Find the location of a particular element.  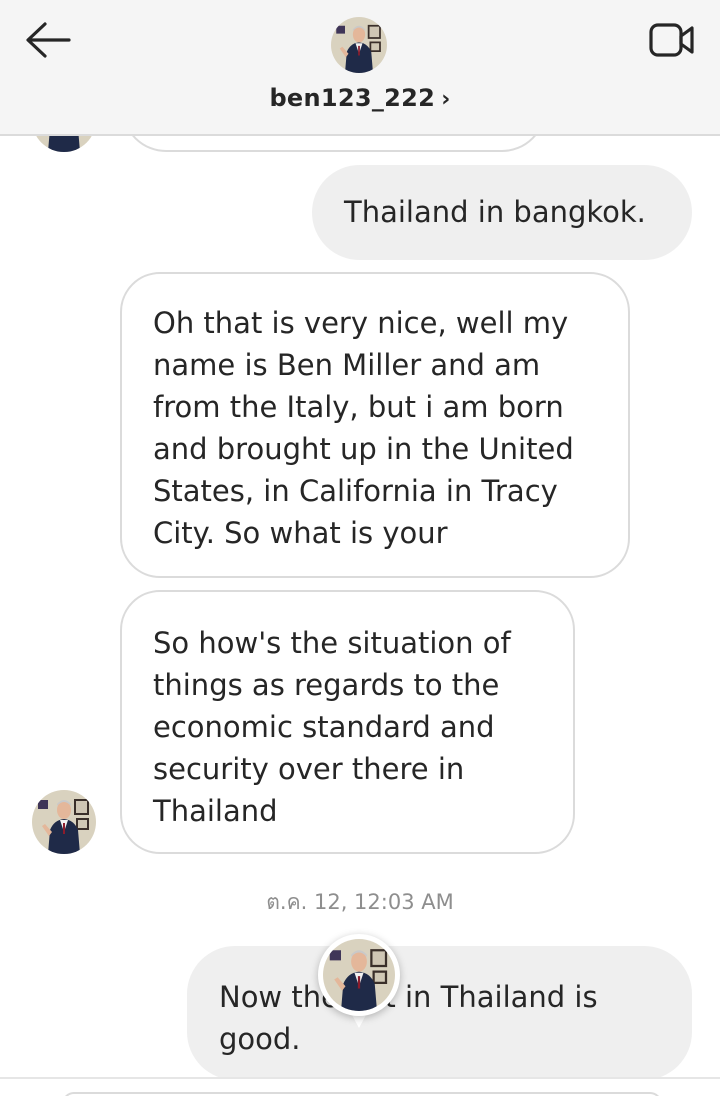

username-title: ben123_222 › is located at coordinates (360, 98).